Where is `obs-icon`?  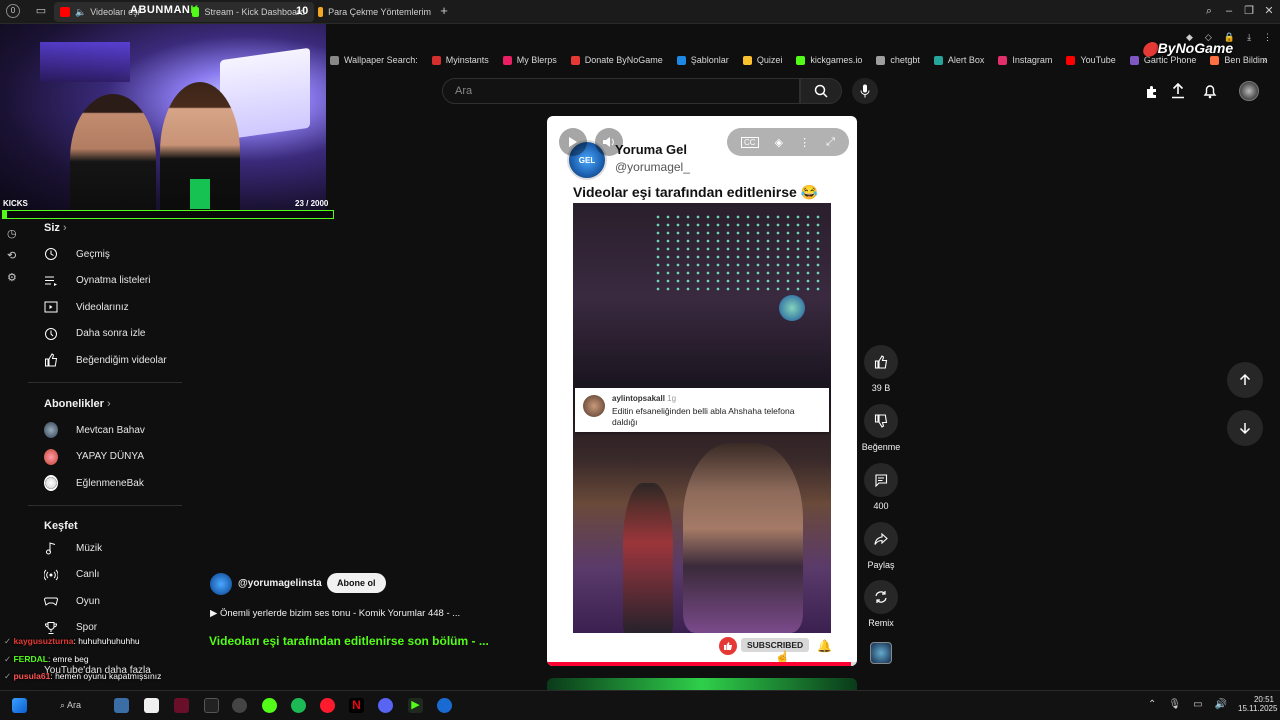
obs-icon is located at coordinates (239, 705).